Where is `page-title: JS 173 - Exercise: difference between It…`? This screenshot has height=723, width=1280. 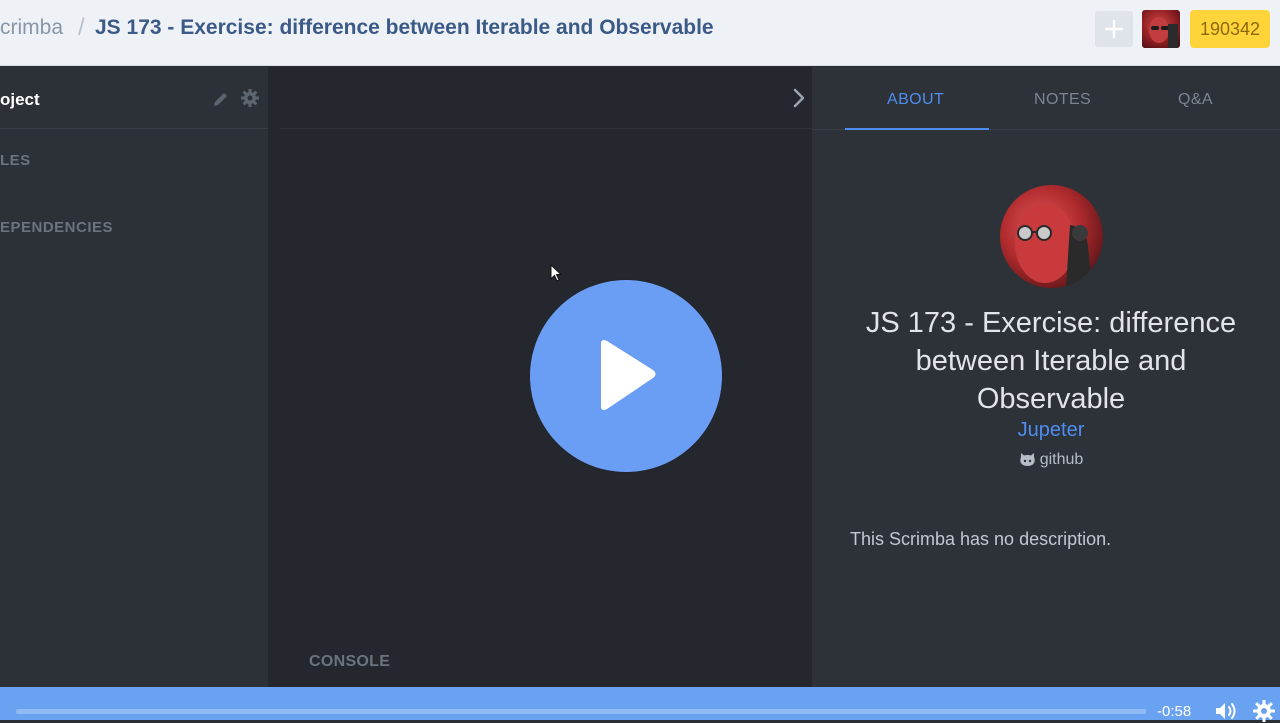 page-title: JS 173 - Exercise: difference between It… is located at coordinates (404, 27).